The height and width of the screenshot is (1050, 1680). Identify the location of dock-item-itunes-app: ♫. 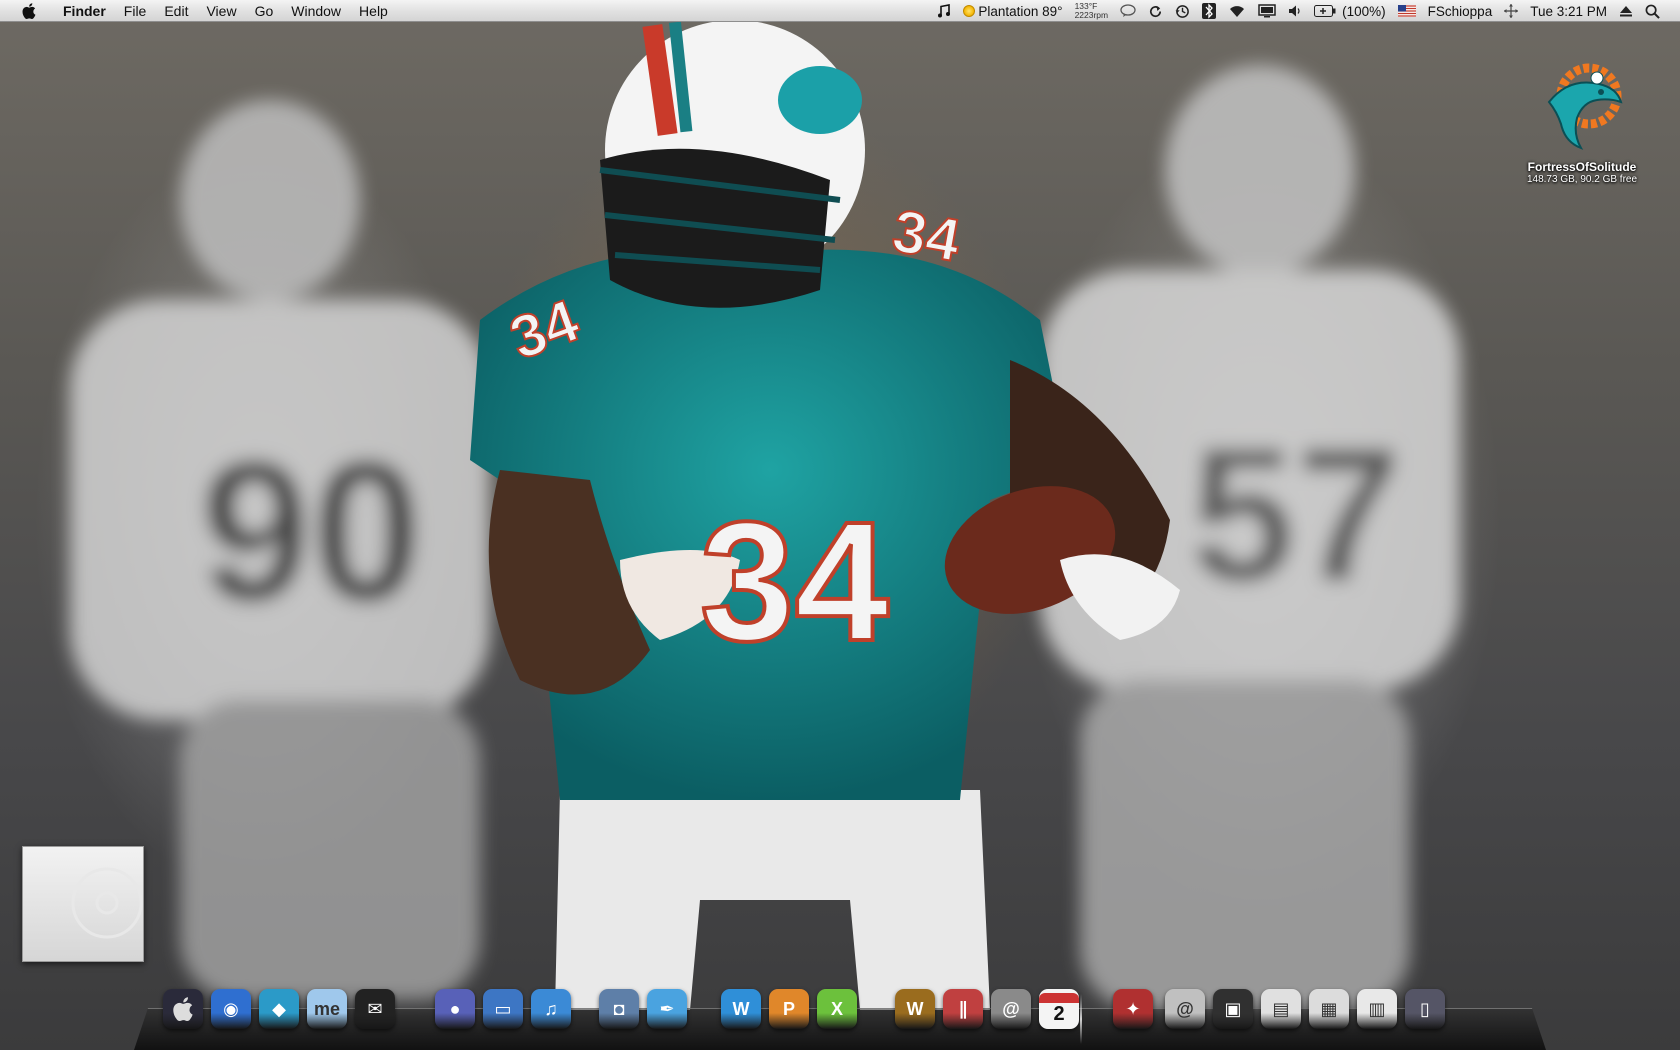
(551, 1009).